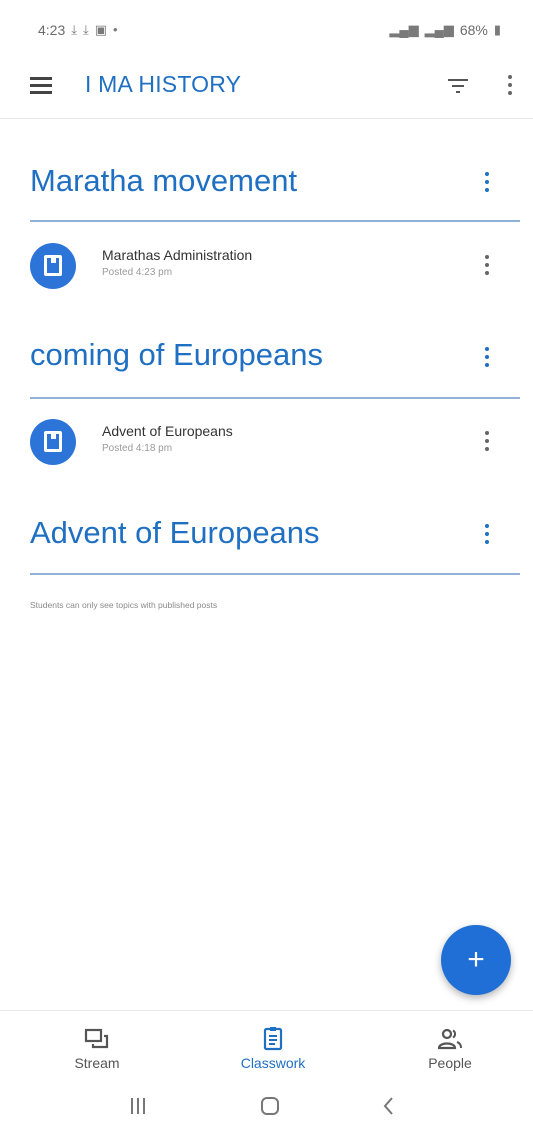 The width and height of the screenshot is (533, 1138). What do you see at coordinates (97, 1039) in the screenshot?
I see `stream-icon` at bounding box center [97, 1039].